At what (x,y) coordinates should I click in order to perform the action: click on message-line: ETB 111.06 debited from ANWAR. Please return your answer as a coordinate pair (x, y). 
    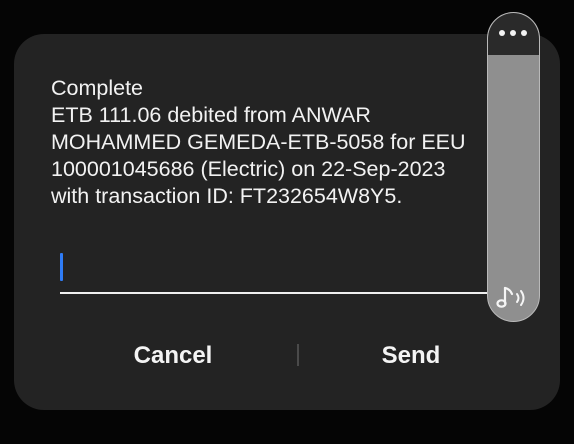
    Looking at the image, I should click on (211, 115).